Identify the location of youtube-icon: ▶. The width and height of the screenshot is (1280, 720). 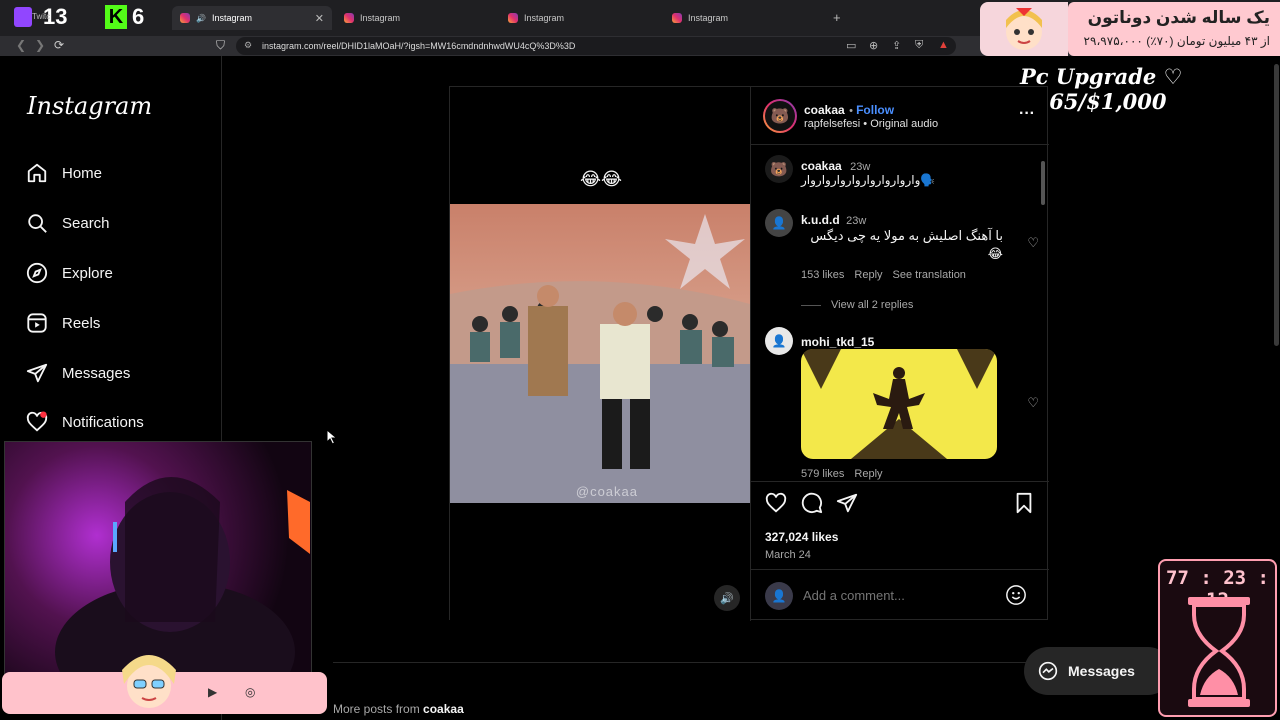
(213, 692).